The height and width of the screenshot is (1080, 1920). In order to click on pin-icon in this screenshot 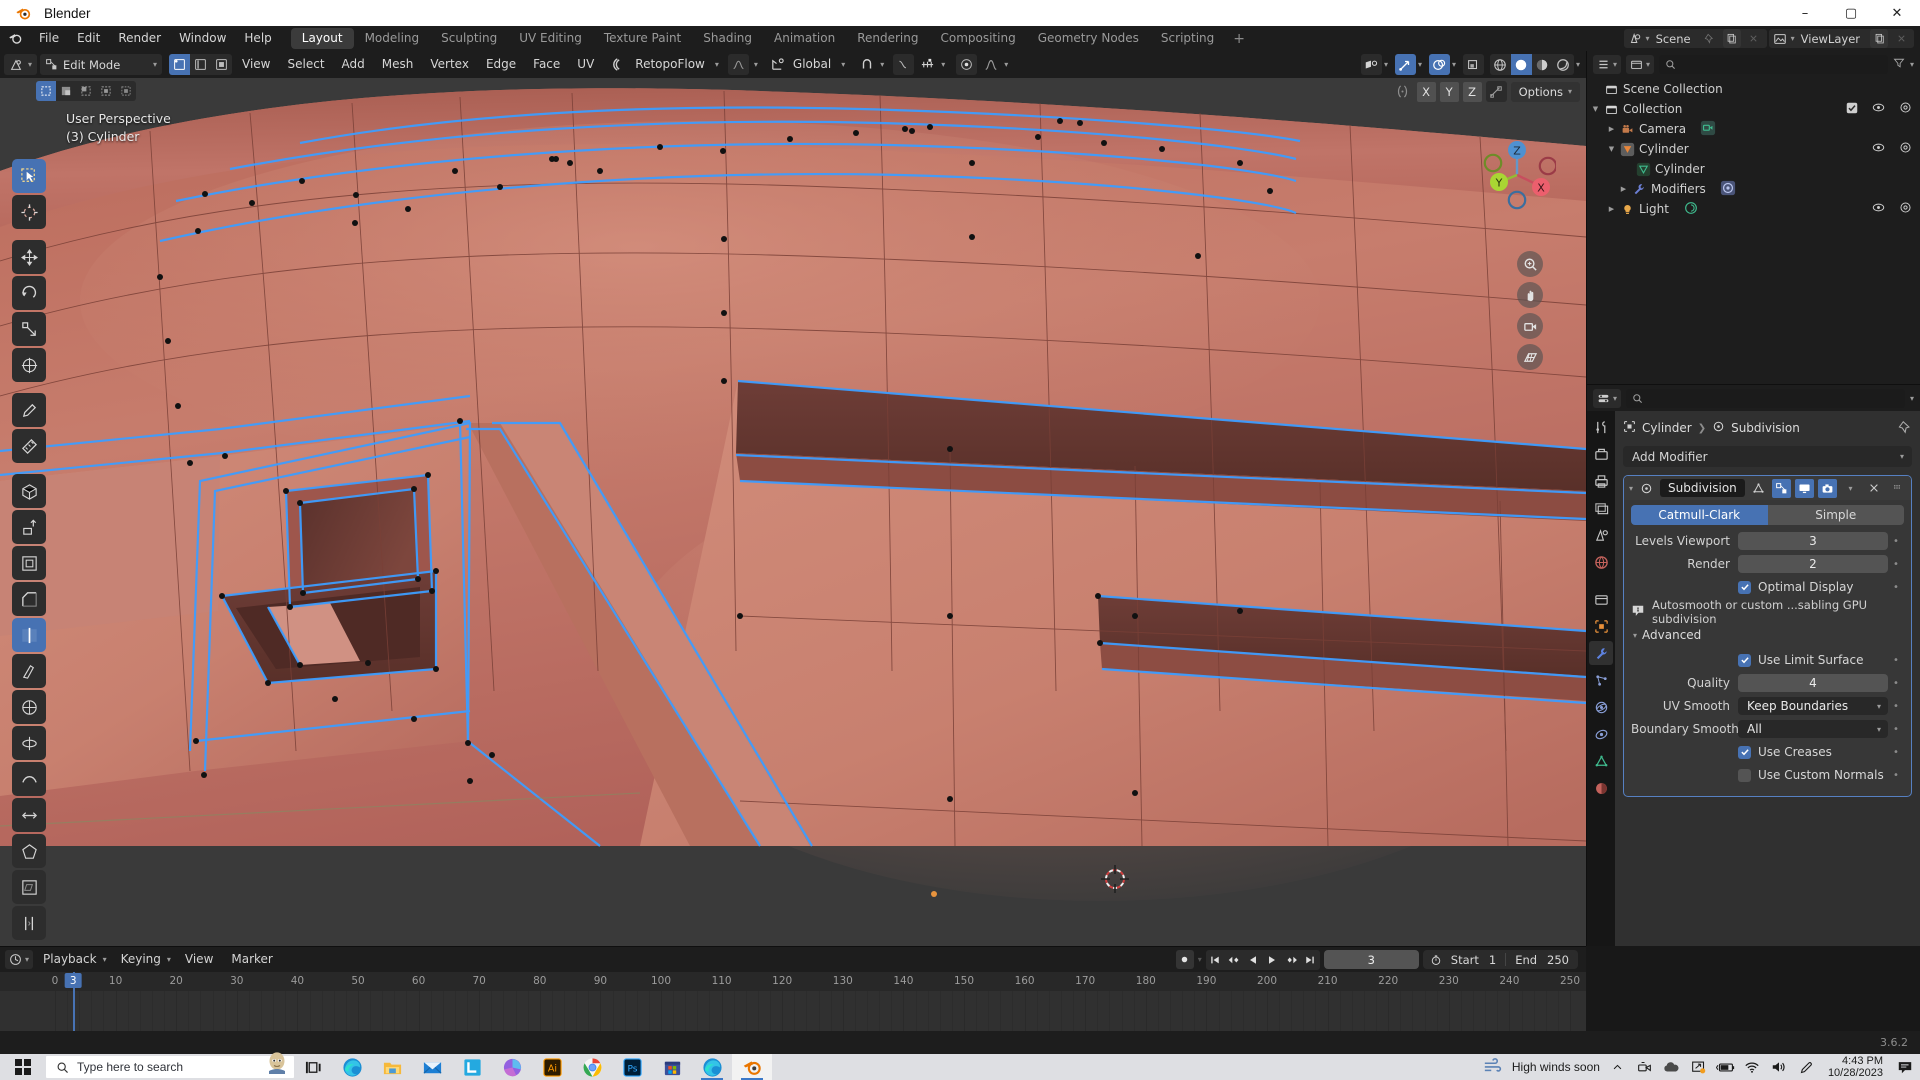, I will do `click(1905, 428)`.